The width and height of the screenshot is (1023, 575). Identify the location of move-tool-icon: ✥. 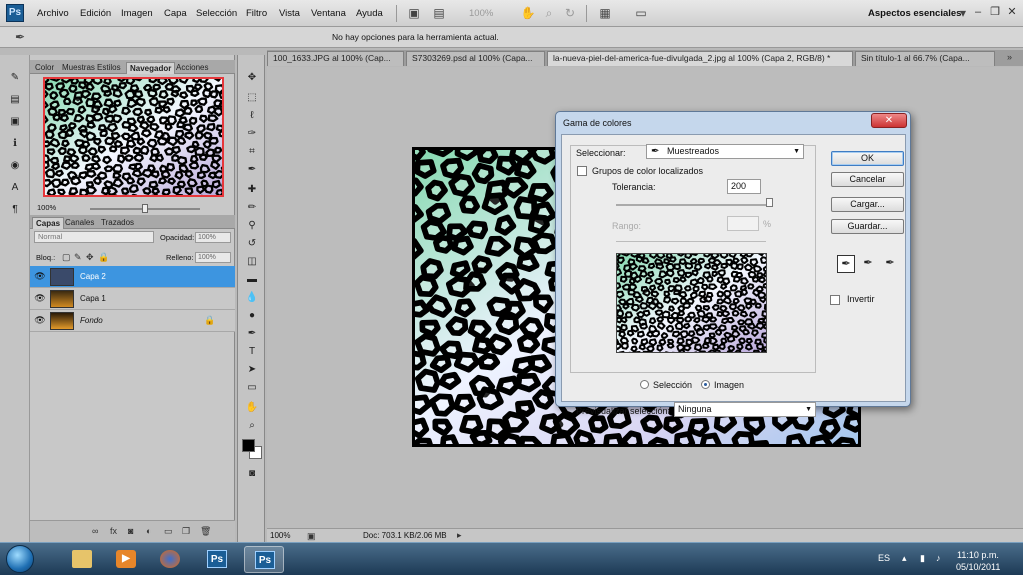
(252, 78).